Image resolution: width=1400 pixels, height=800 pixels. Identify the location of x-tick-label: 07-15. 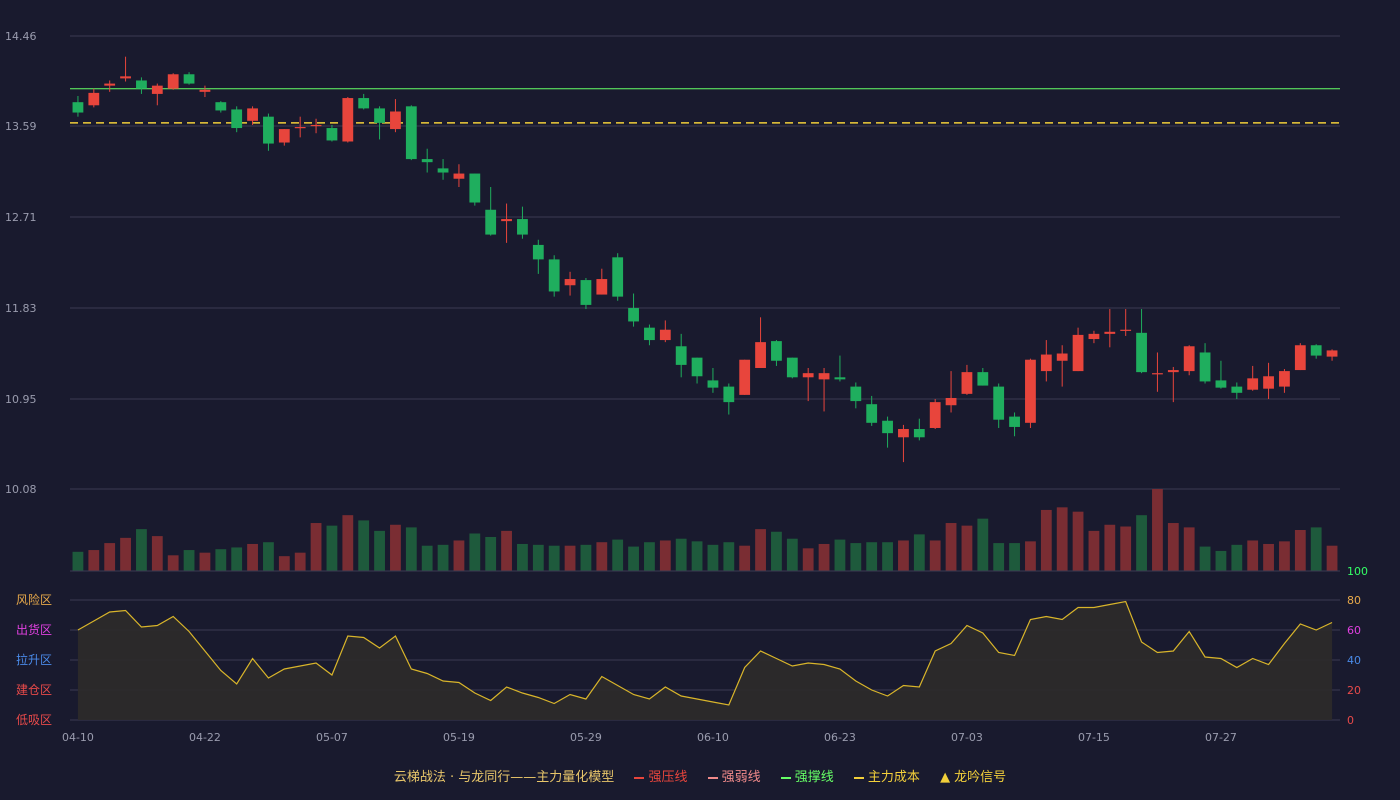
(1094, 737).